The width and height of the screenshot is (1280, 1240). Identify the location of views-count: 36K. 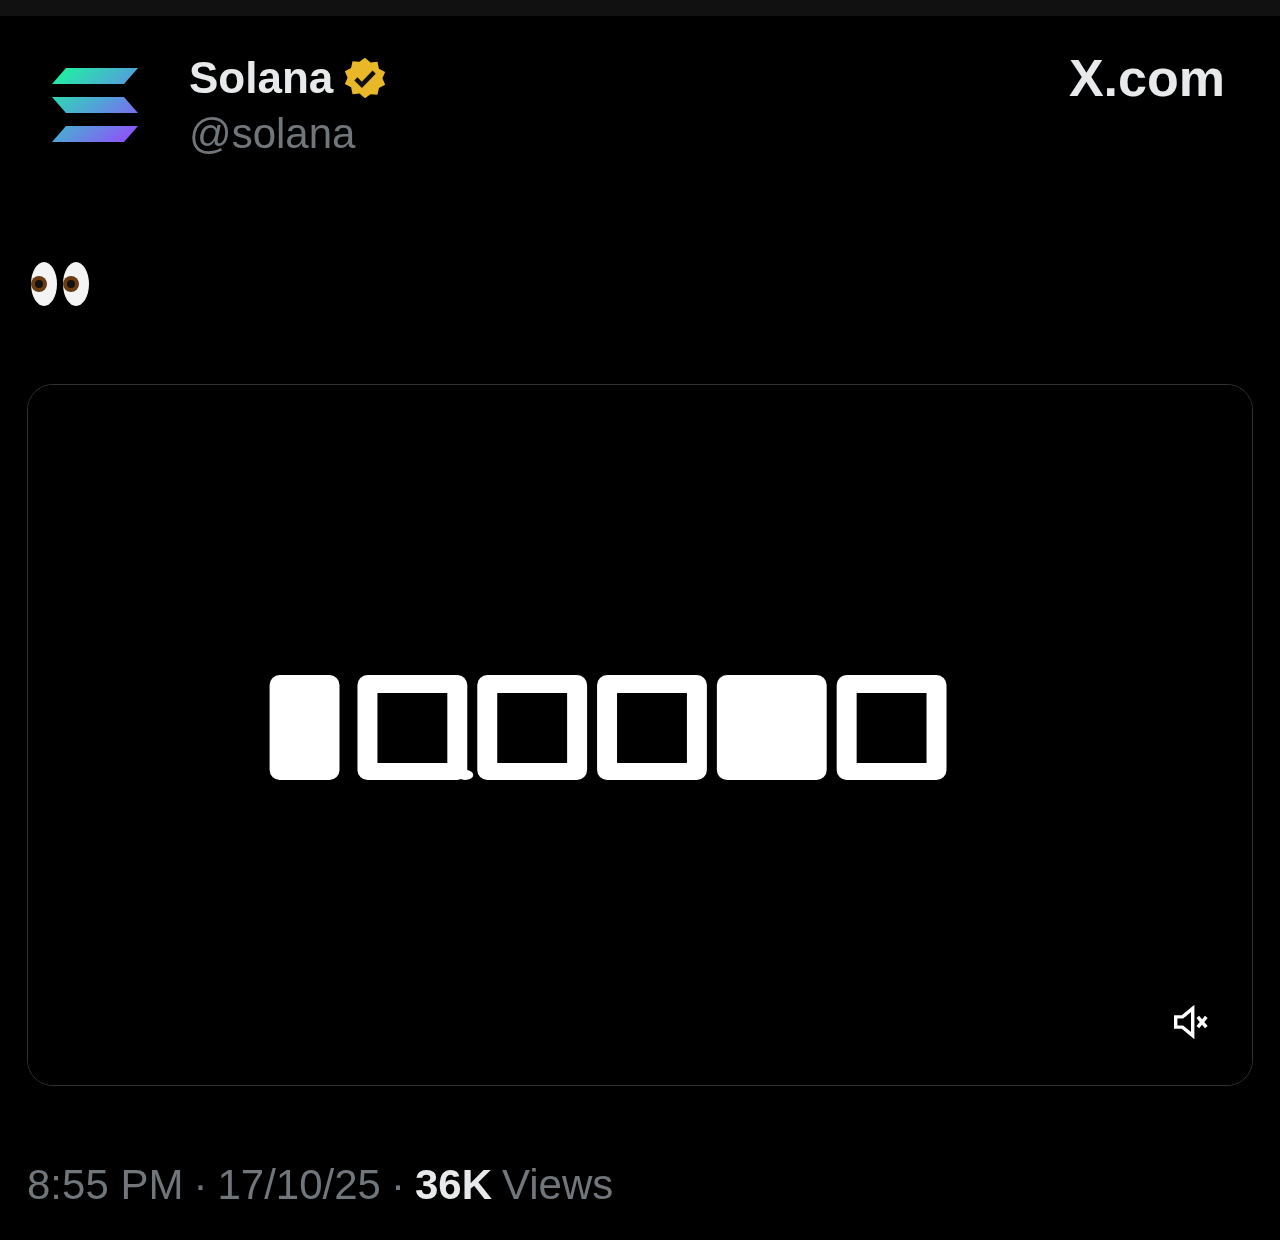
(453, 1185).